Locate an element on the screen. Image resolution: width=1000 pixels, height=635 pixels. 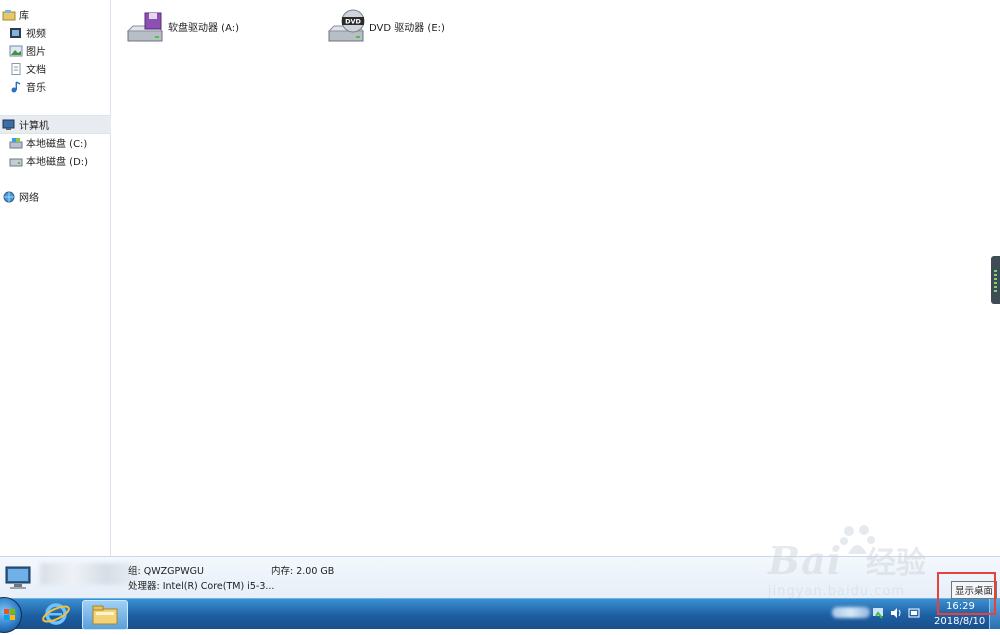
tray-network-icon is located at coordinates (878, 613).